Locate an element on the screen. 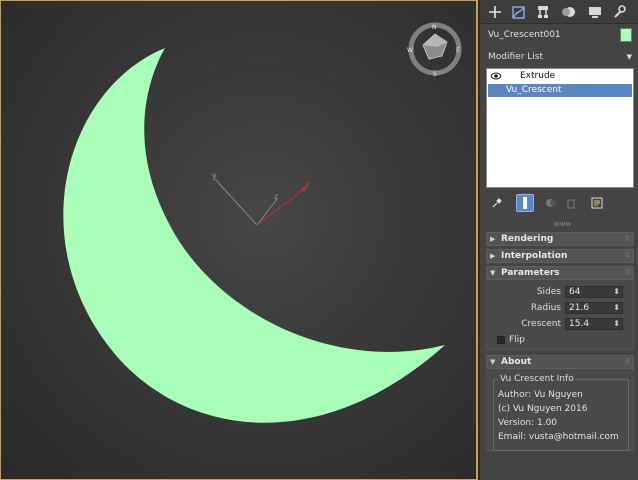 Image resolution: width=638 pixels, height=480 pixels. modify-icon is located at coordinates (518, 12).